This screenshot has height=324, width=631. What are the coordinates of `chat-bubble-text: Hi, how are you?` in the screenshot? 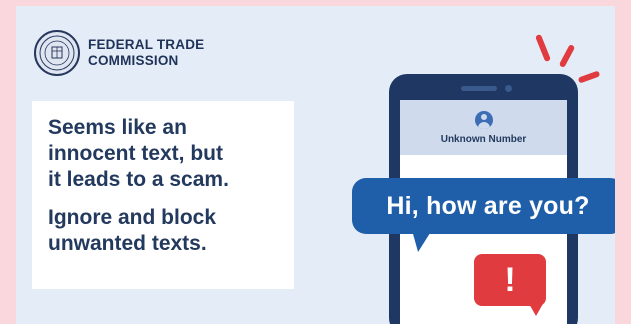 It's located at (488, 205).